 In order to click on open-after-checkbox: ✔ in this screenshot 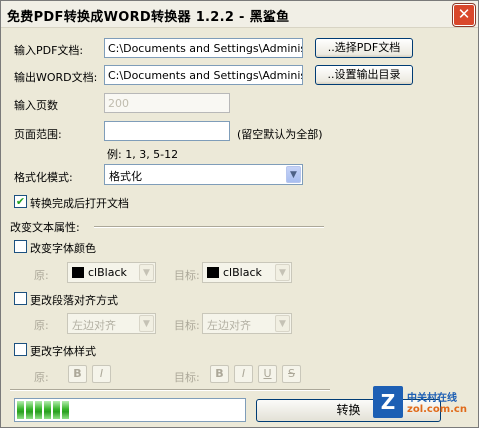, I will do `click(20, 201)`.